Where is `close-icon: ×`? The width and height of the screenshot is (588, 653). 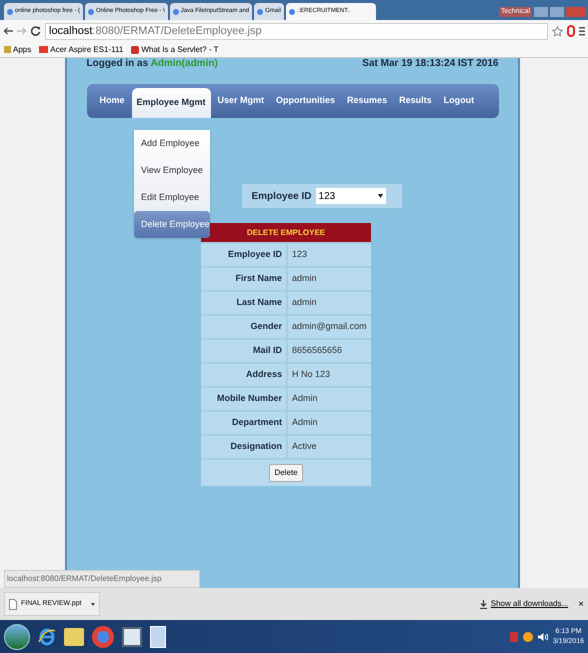 close-icon: × is located at coordinates (581, 604).